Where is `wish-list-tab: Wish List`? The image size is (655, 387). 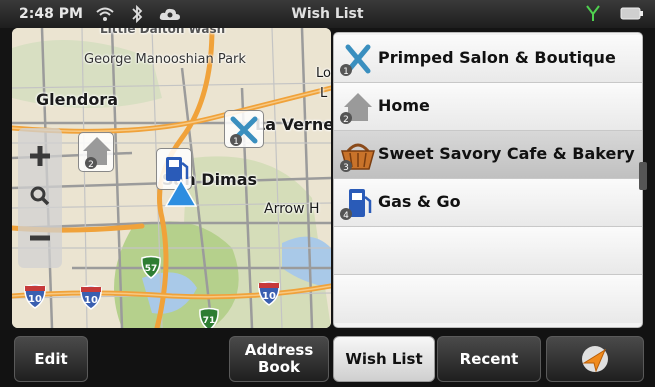
wish-list-tab: Wish List is located at coordinates (384, 359).